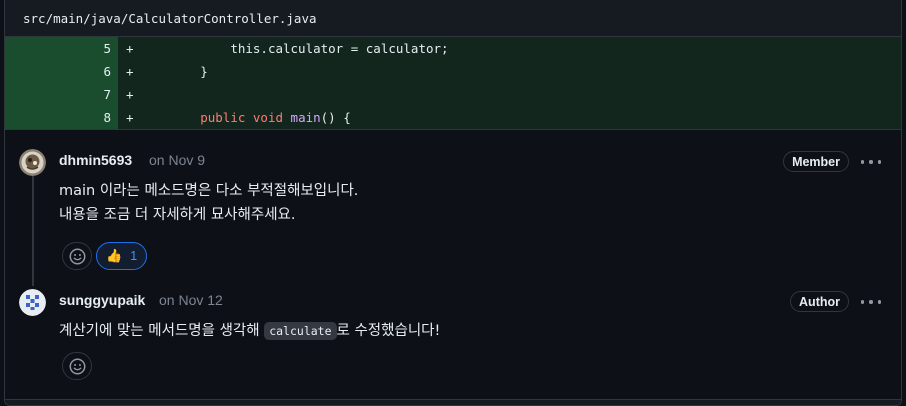 The height and width of the screenshot is (406, 906). I want to click on comment-body: 계산기에 맞는 메서드명을 생각해 calculate 로 수정했습니다!, so click(249, 331).